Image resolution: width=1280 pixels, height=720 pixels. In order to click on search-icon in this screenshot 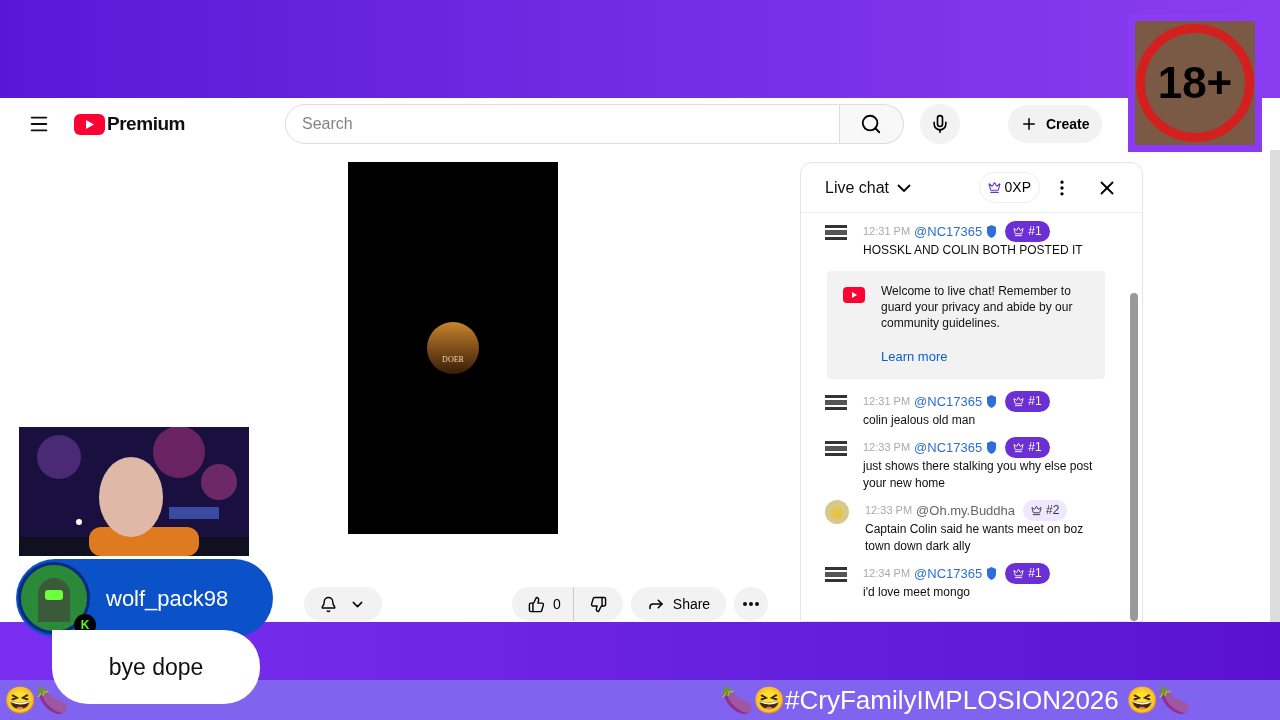, I will do `click(871, 124)`.